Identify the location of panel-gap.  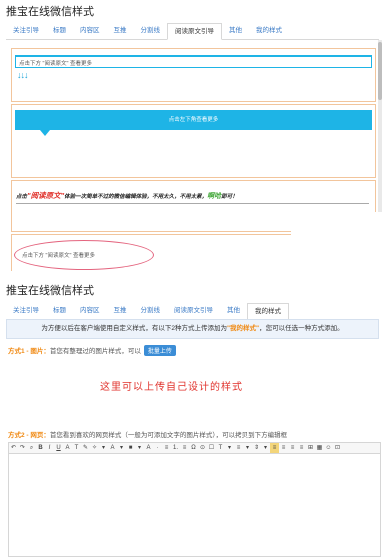
(191, 275).